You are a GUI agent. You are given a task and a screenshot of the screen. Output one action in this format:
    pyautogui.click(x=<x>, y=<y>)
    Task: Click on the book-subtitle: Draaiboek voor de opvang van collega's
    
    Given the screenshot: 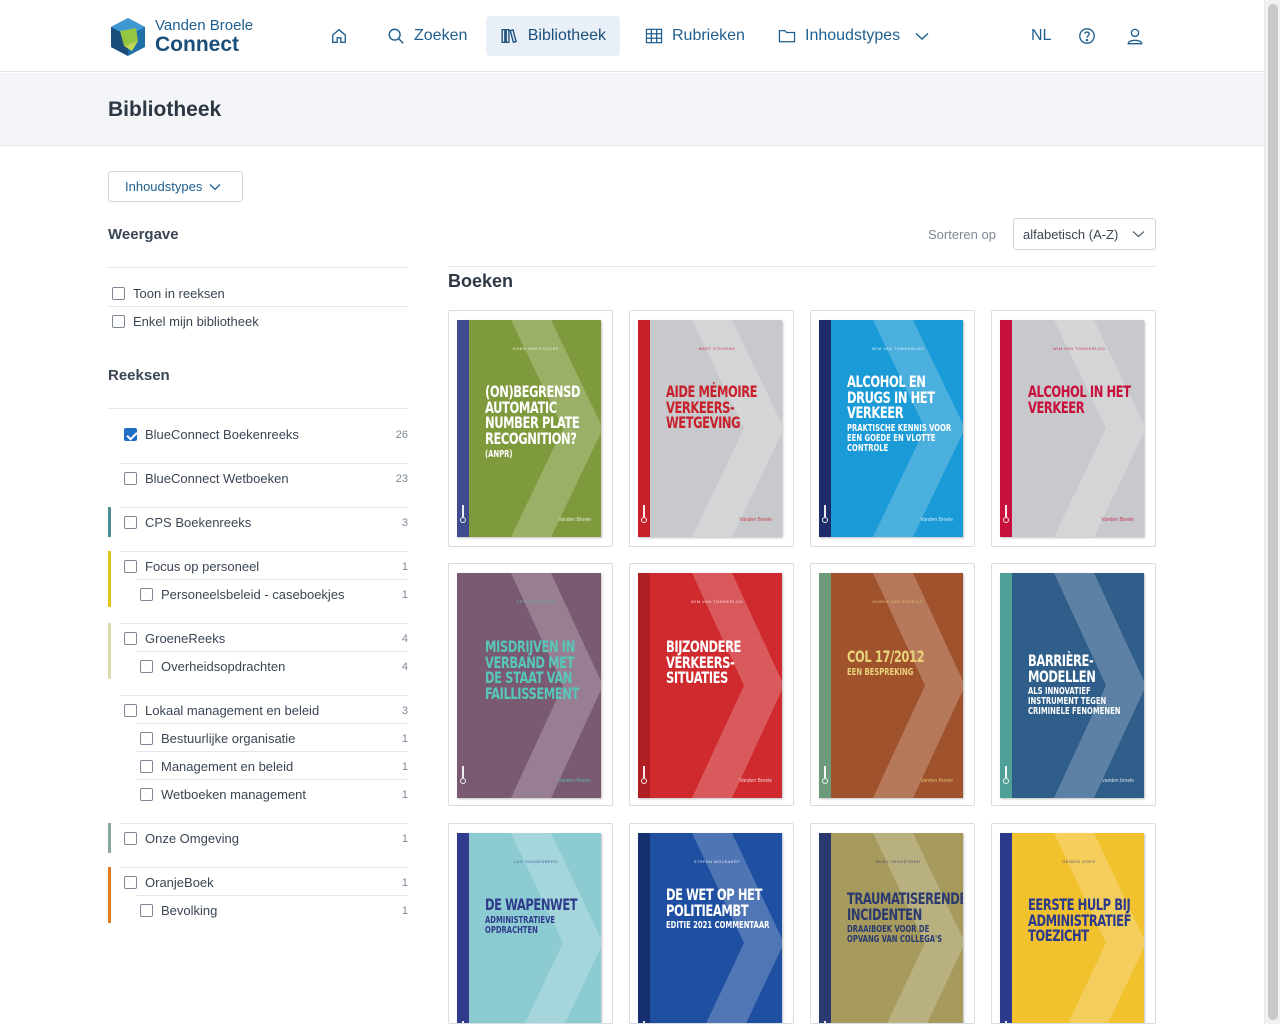 What is the action you would take?
    pyautogui.click(x=895, y=935)
    